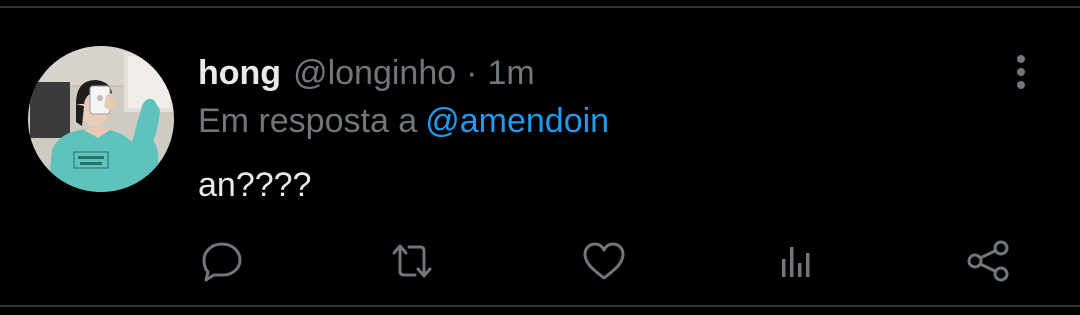 Image resolution: width=1080 pixels, height=315 pixels. What do you see at coordinates (374, 73) in the screenshot?
I see `author-handle: @longinho` at bounding box center [374, 73].